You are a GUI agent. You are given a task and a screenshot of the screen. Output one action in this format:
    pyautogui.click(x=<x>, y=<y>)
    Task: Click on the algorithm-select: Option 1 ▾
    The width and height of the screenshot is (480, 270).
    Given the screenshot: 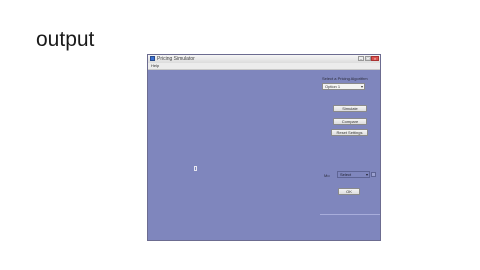 What is the action you would take?
    pyautogui.click(x=343, y=86)
    